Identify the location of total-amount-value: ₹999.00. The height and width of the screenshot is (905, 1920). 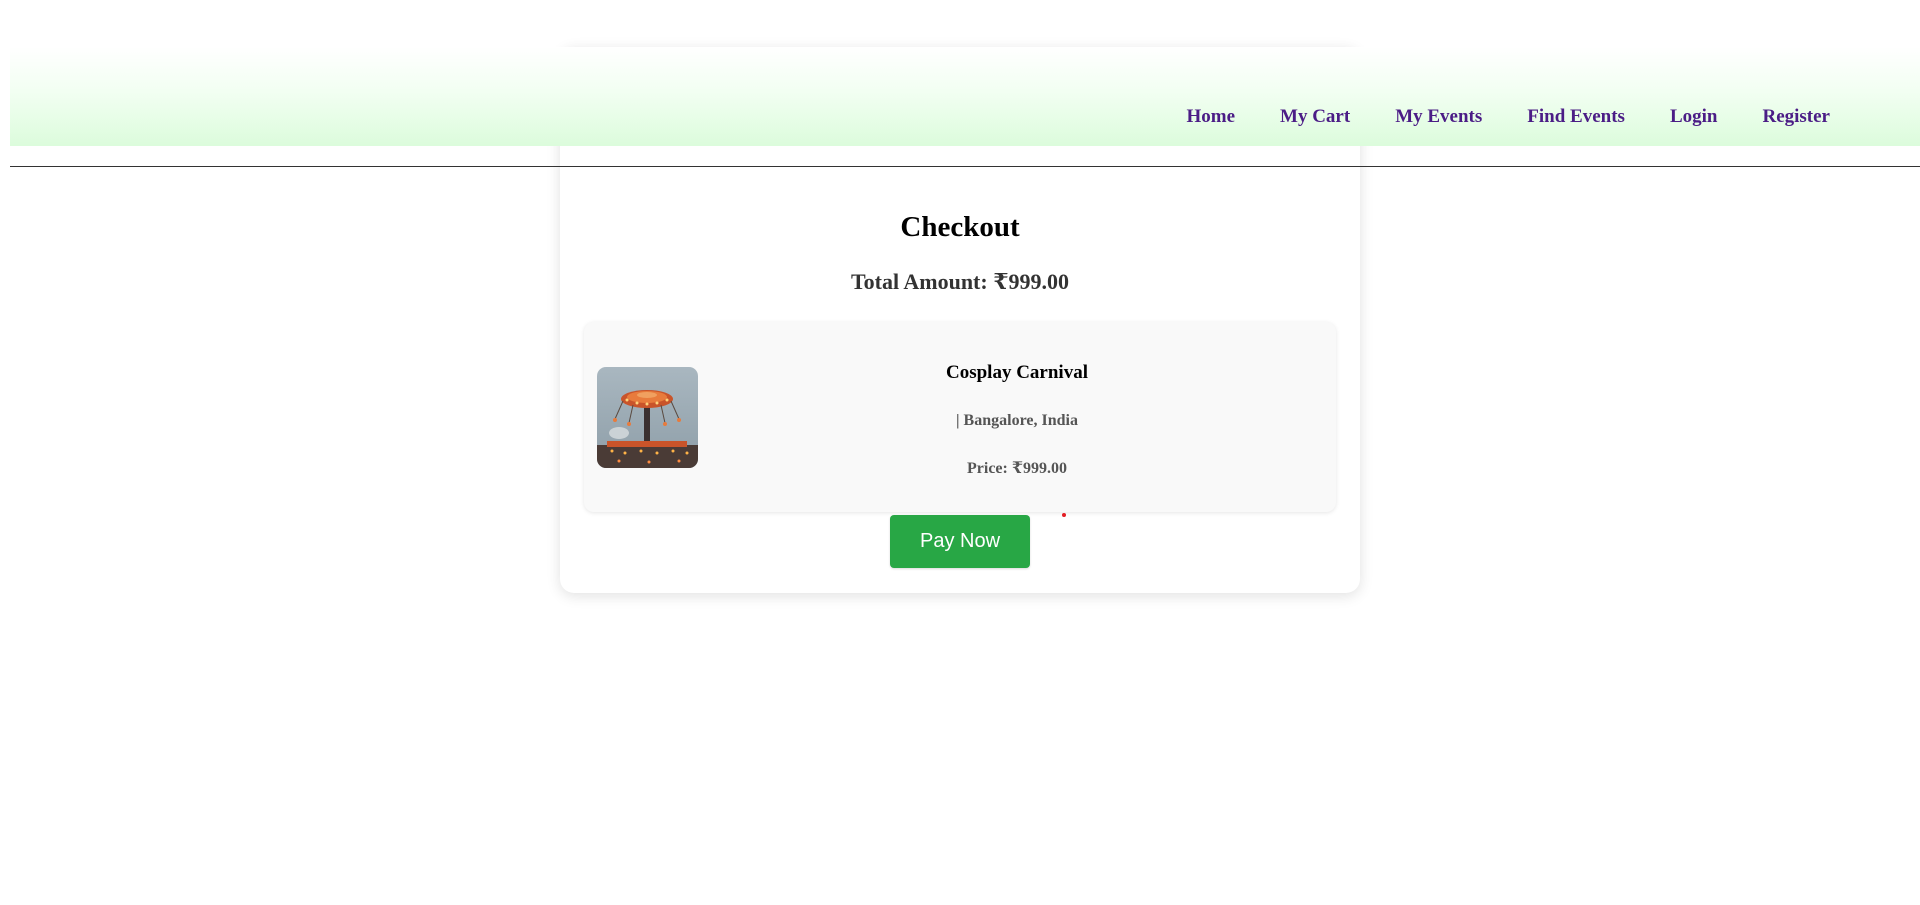
(1031, 281).